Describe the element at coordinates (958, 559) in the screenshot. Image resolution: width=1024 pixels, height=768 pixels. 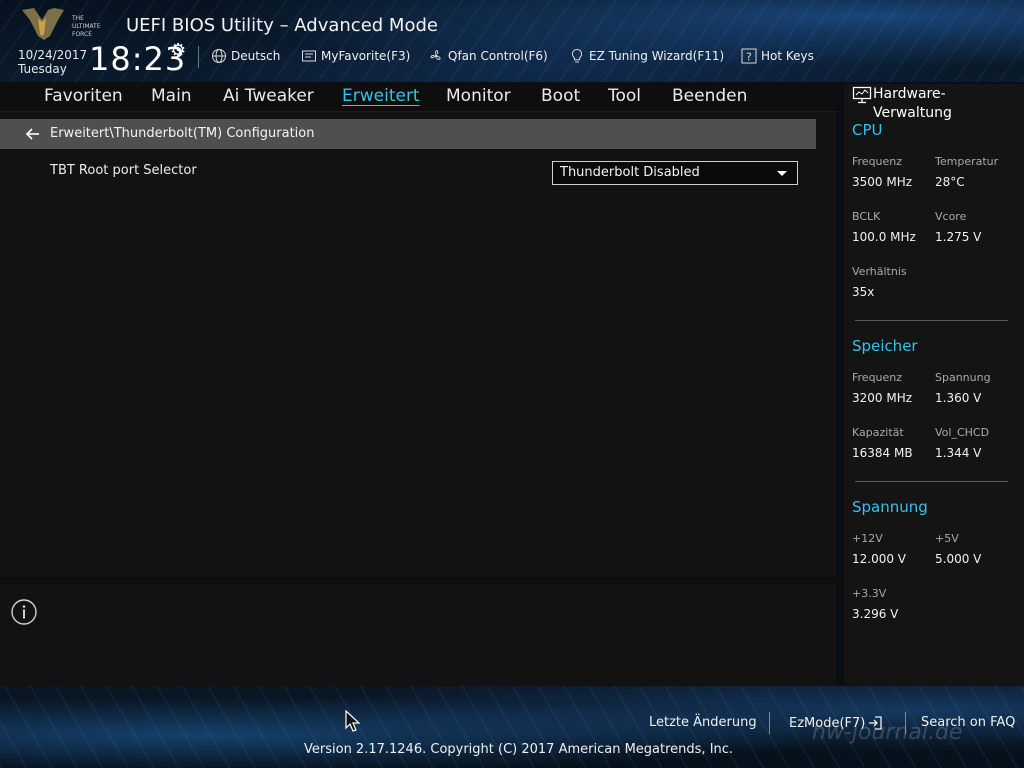
I see `v5-value: 5.000 V` at that location.